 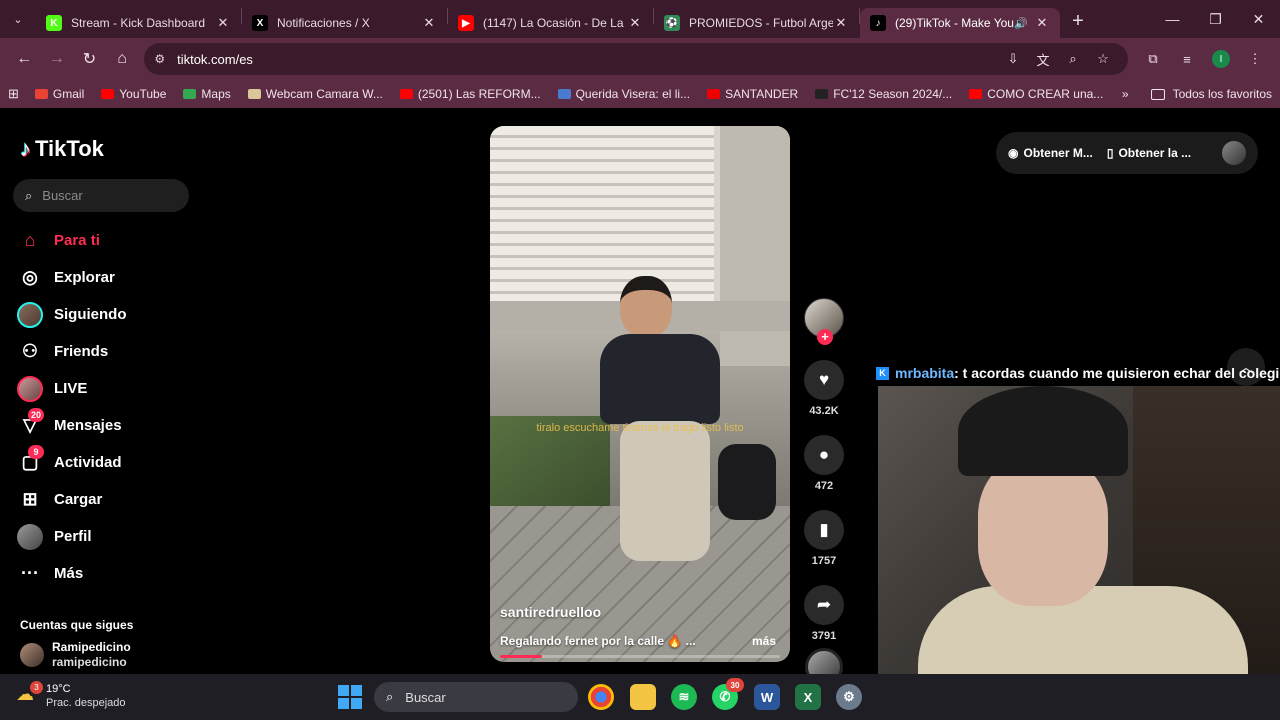 I want to click on tiktok-logo: ♪ TikTok, so click(x=62, y=149).